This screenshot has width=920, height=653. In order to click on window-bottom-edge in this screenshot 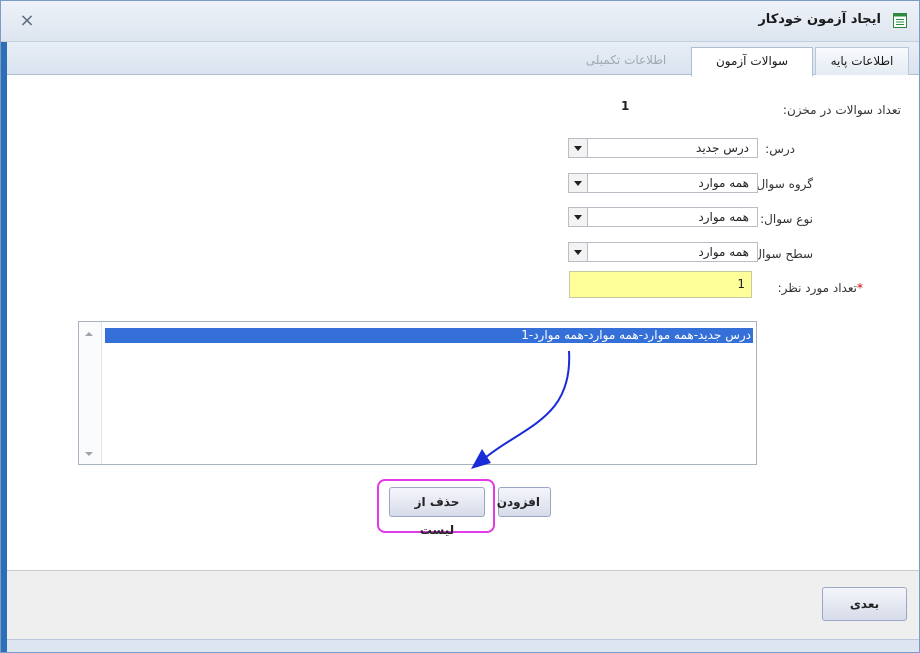, I will do `click(463, 645)`.